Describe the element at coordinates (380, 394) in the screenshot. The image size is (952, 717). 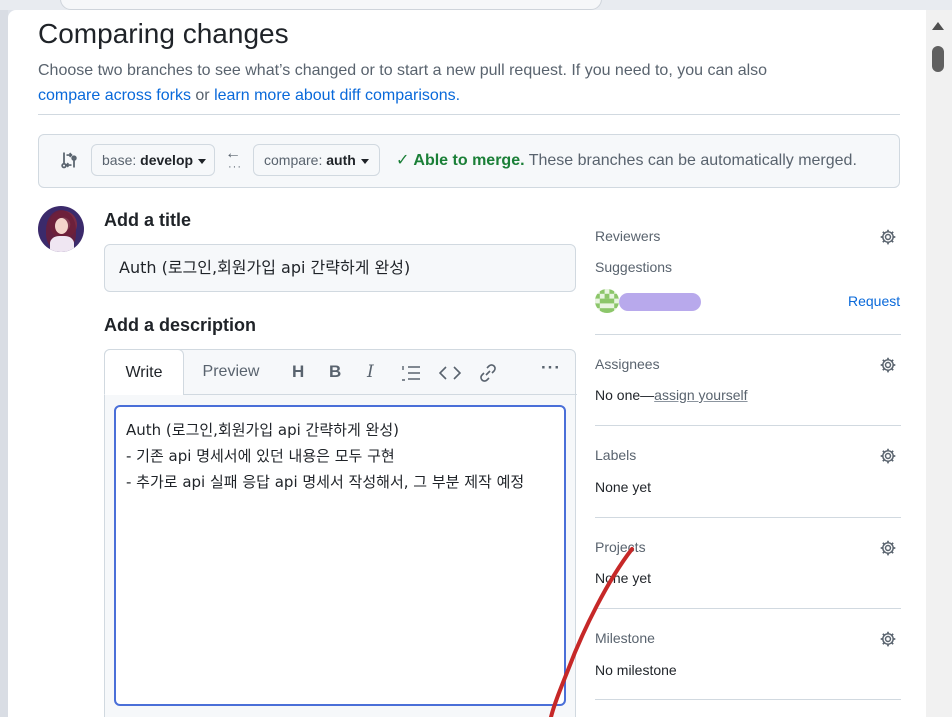
I see `toolbar-divider` at that location.